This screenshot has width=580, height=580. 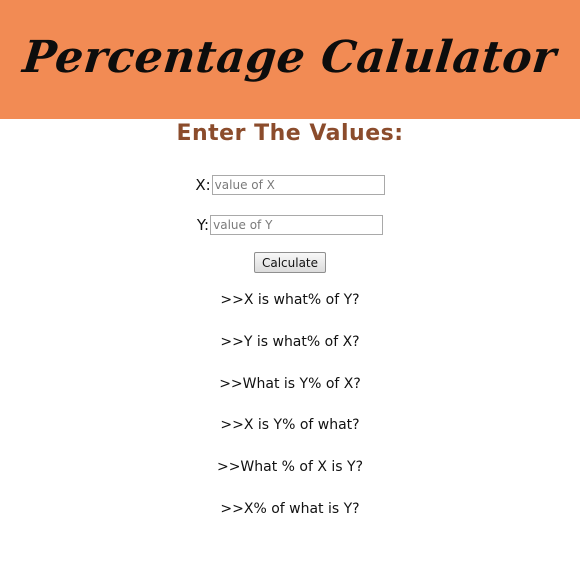 What do you see at coordinates (290, 300) in the screenshot?
I see `question-x-percent-of-y: >>X is what% of Y?` at bounding box center [290, 300].